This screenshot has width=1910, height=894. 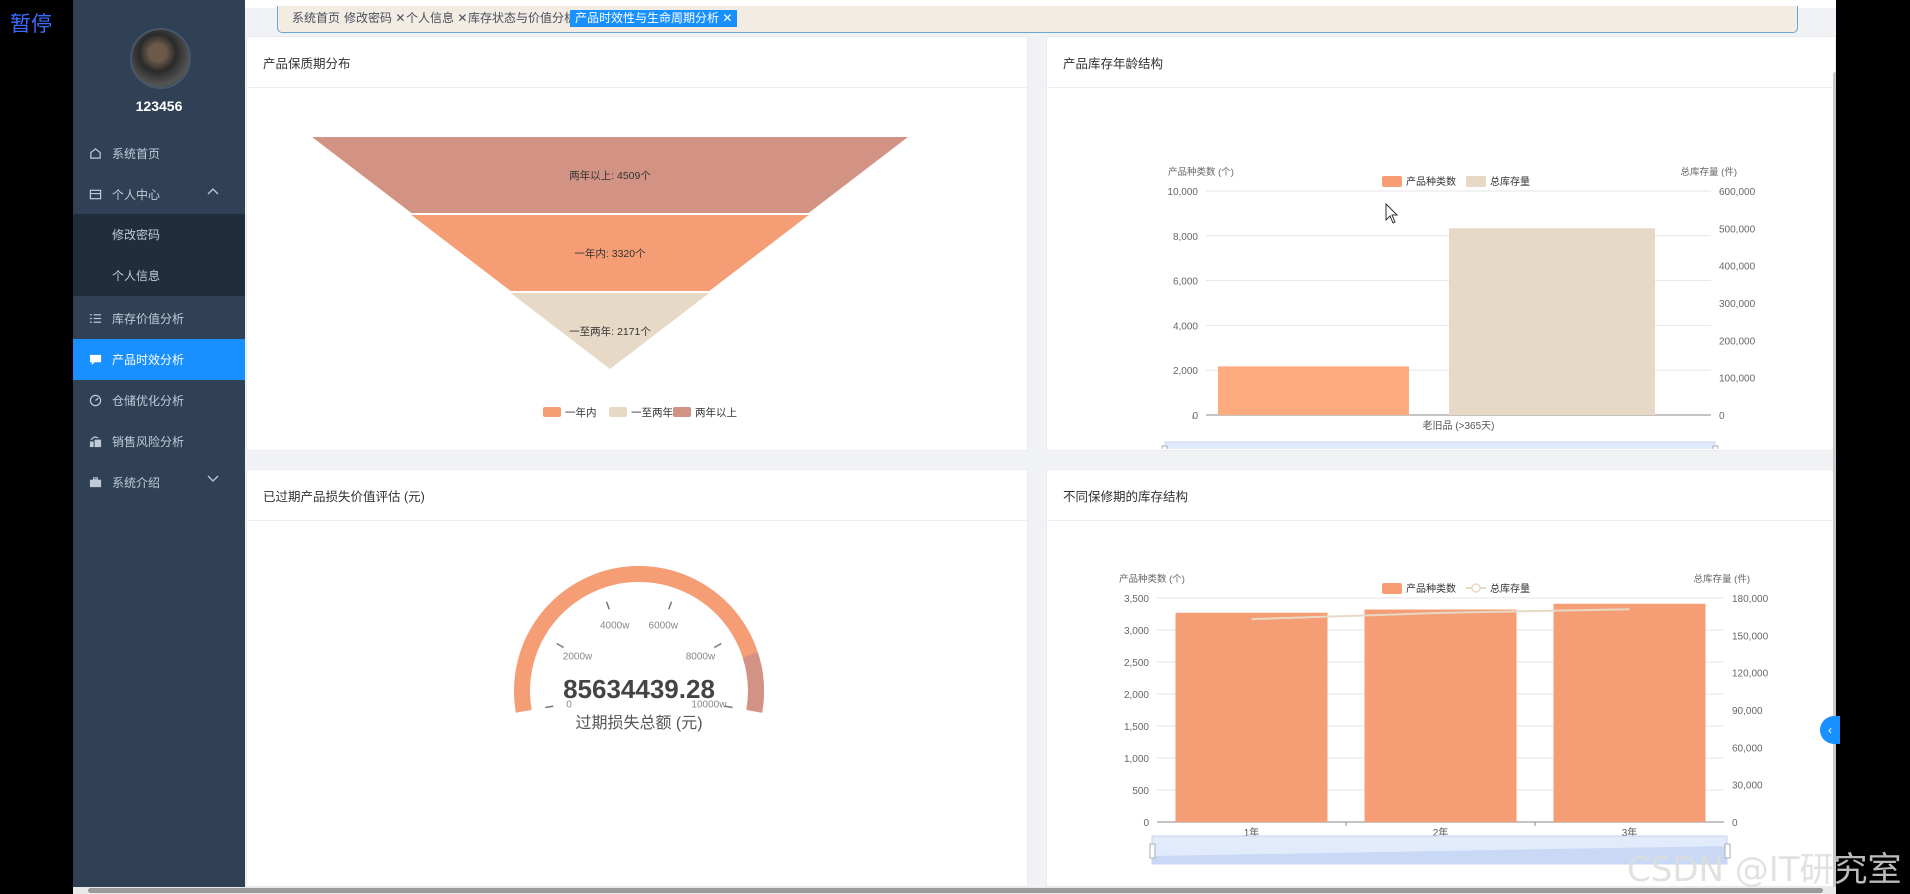 I want to click on x-tick-label: 老旧品 (>365天), so click(x=1459, y=425).